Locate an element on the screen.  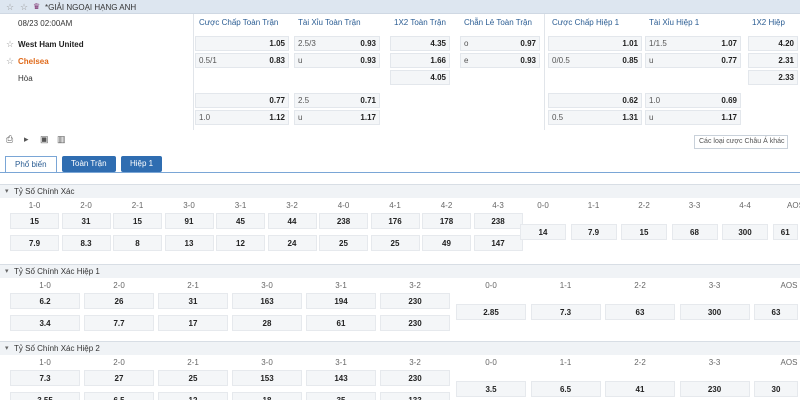
odds-button: 26 is located at coordinates (119, 301).